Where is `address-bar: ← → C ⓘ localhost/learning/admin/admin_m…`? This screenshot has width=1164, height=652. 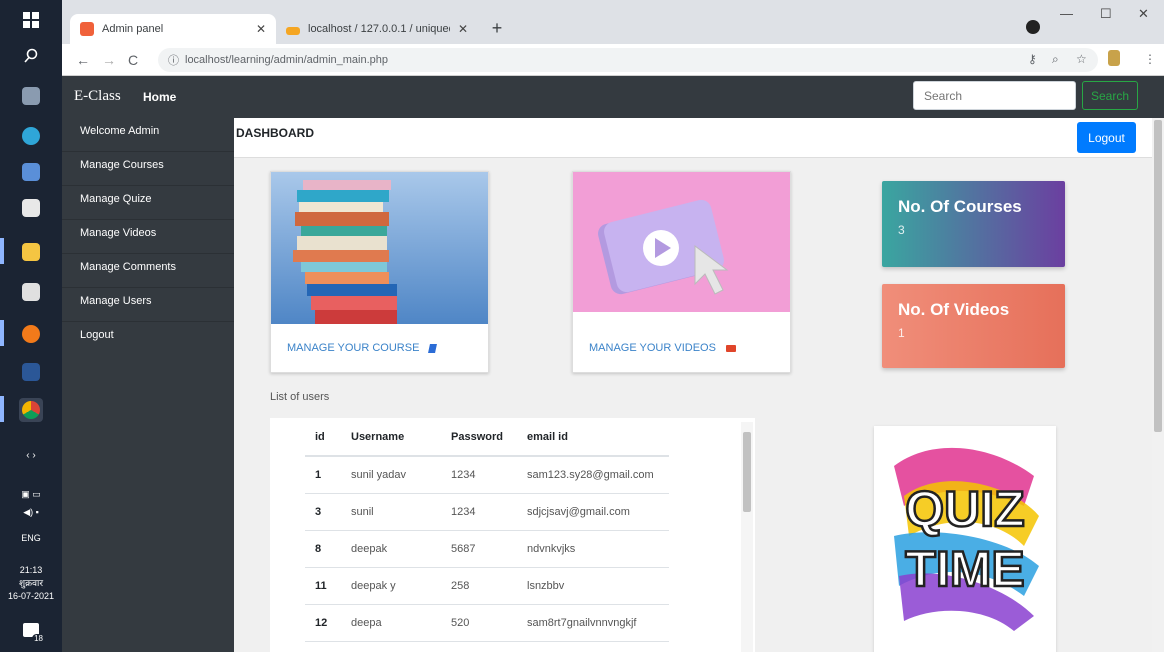
address-bar: ← → C ⓘ localhost/learning/admin/admin_m… is located at coordinates (613, 60).